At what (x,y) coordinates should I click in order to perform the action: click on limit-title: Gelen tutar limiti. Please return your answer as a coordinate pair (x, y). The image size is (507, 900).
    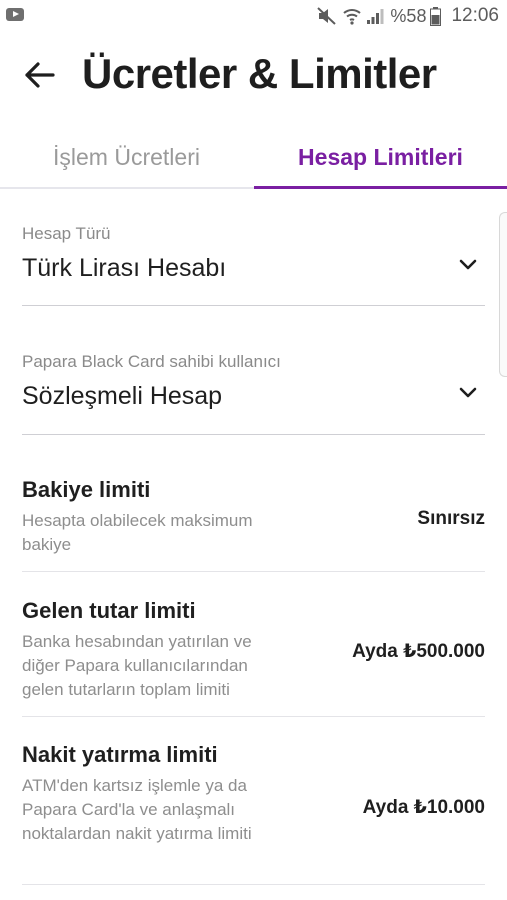
    Looking at the image, I should click on (109, 610).